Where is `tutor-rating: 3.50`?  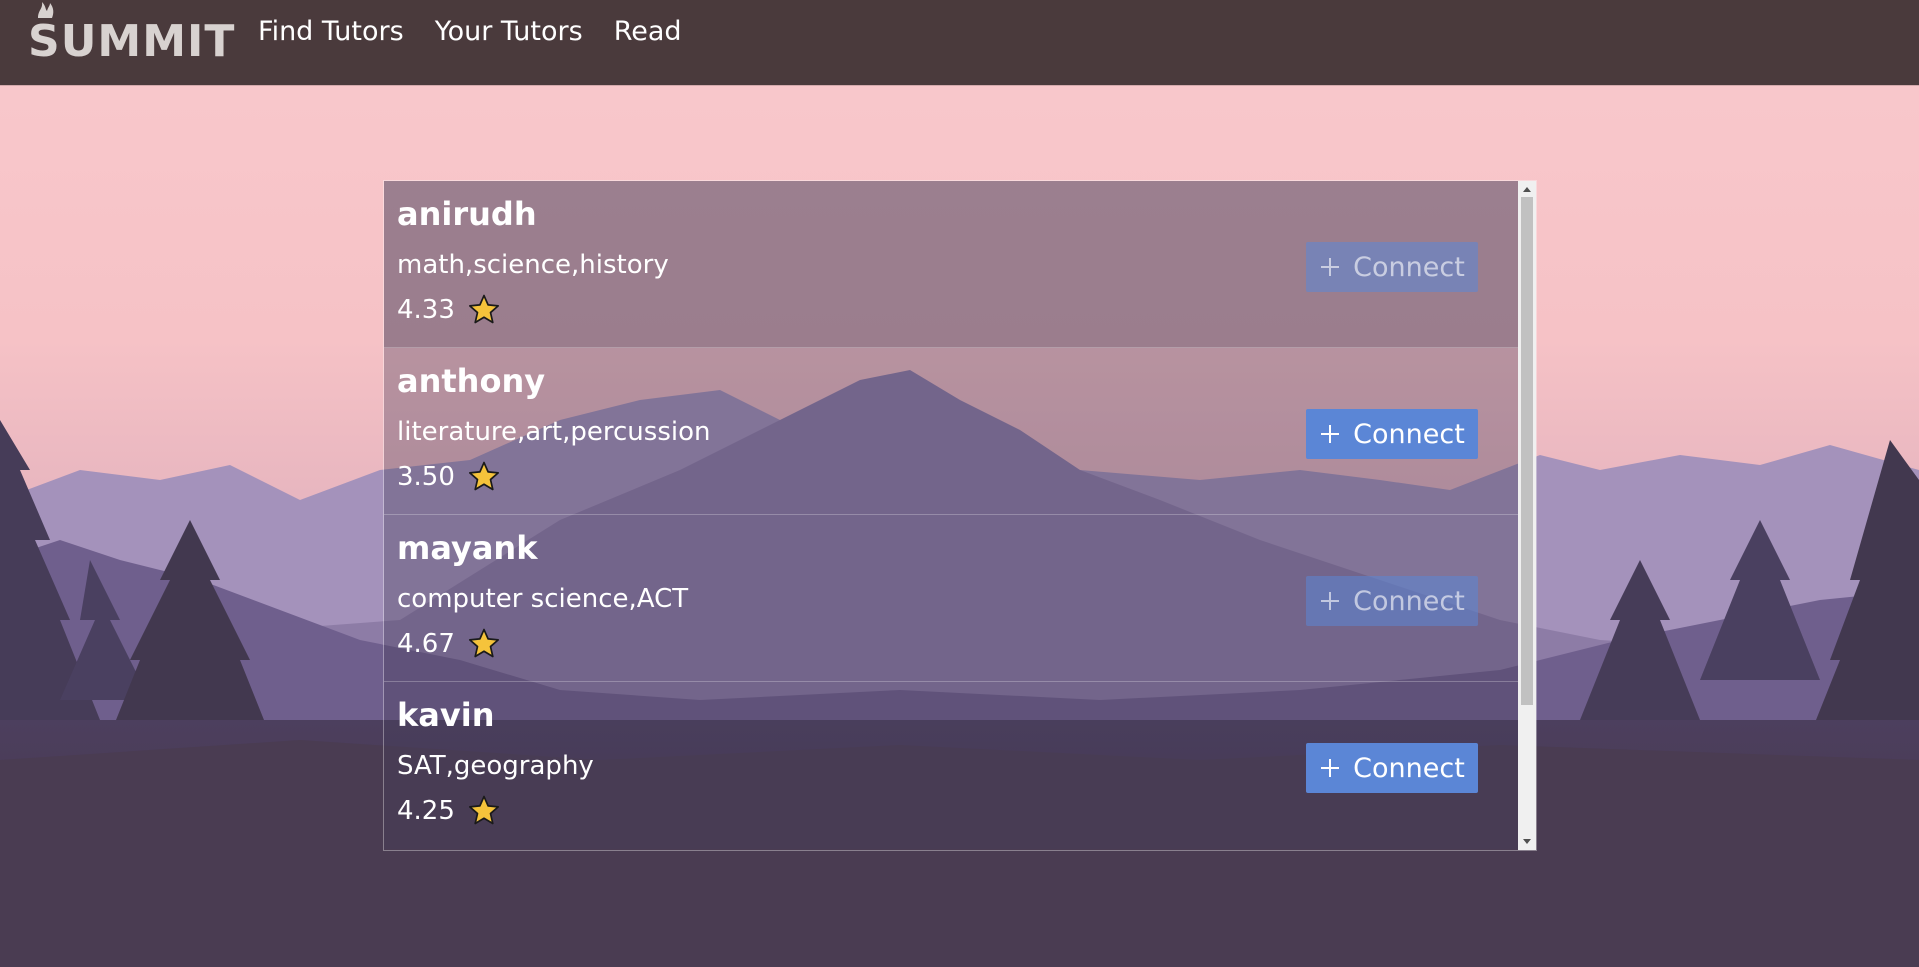
tutor-rating: 3.50 is located at coordinates (449, 477).